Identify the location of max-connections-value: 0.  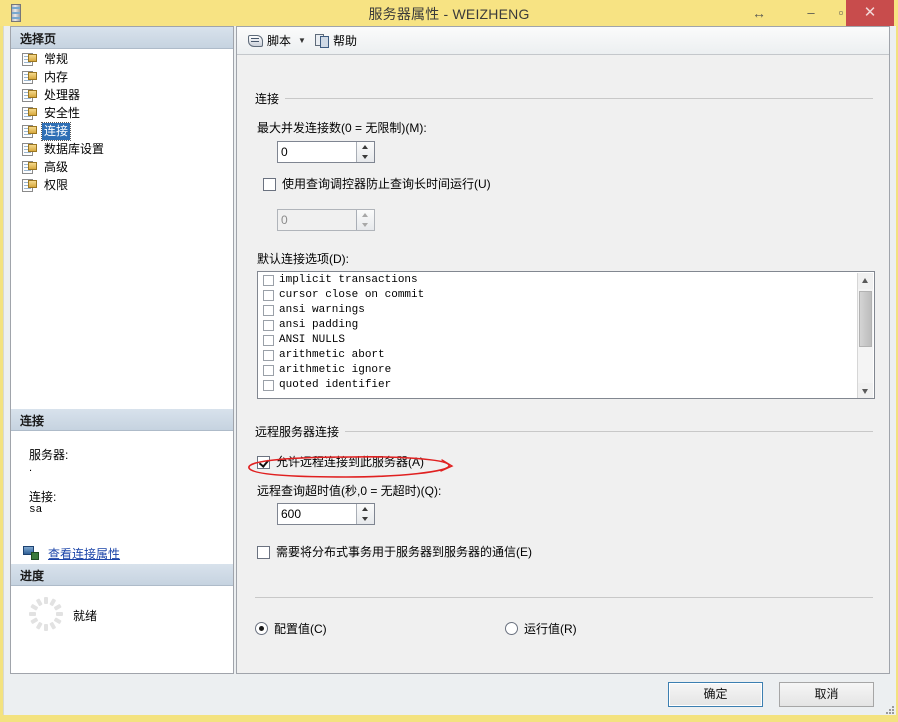
(317, 152).